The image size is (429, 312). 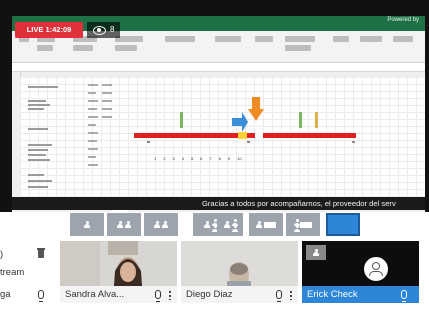 I want to click on row-labels, so click(x=252, y=143).